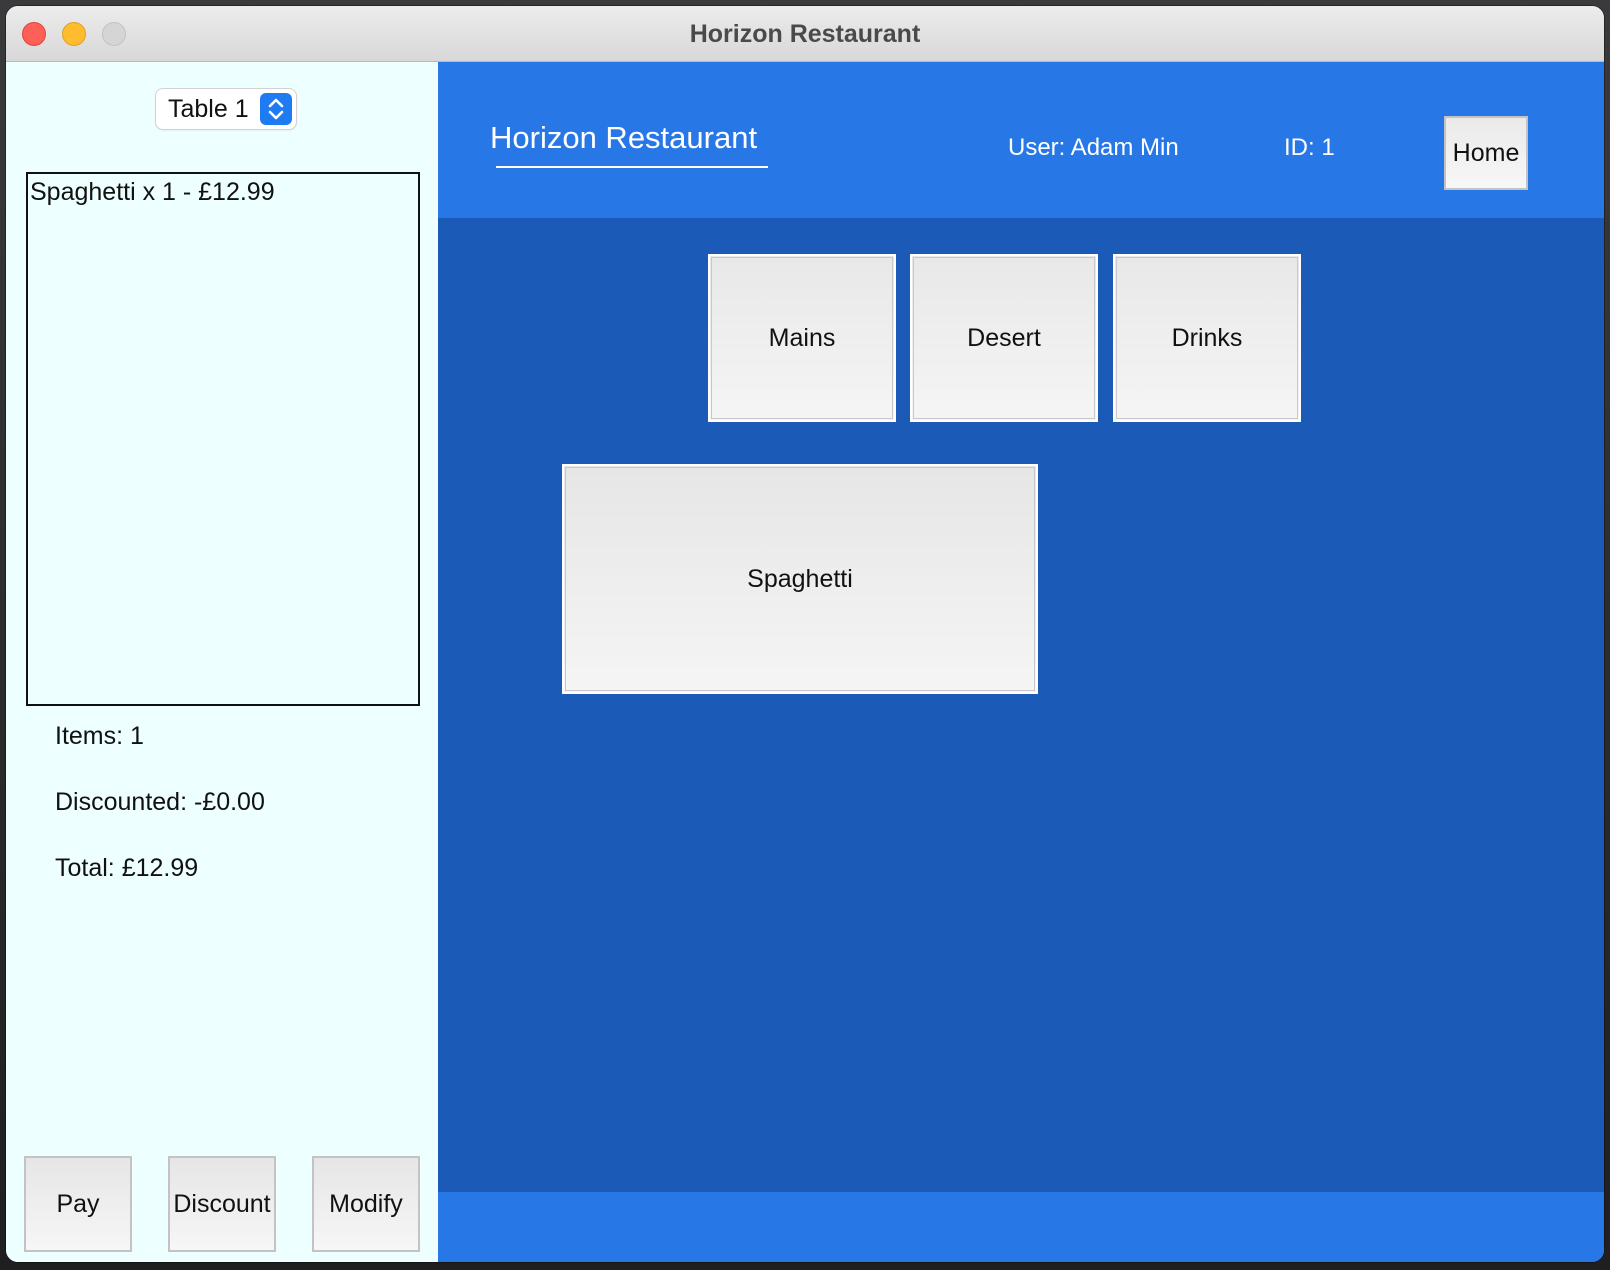 The height and width of the screenshot is (1270, 1610). Describe the element at coordinates (802, 338) in the screenshot. I see `category-mains-button: Mains` at that location.